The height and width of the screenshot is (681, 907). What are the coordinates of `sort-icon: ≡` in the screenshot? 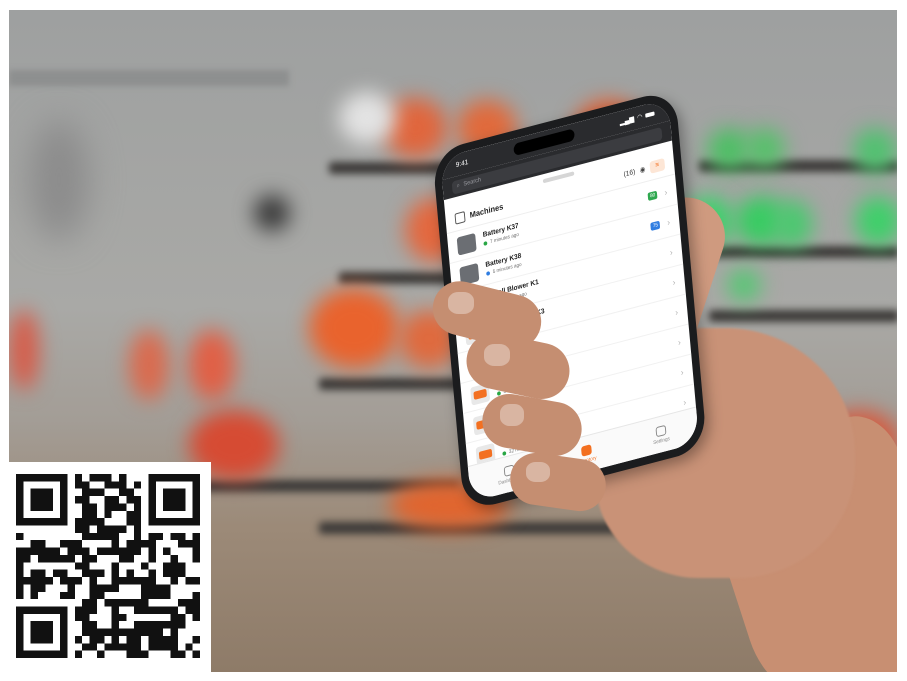 It's located at (657, 165).